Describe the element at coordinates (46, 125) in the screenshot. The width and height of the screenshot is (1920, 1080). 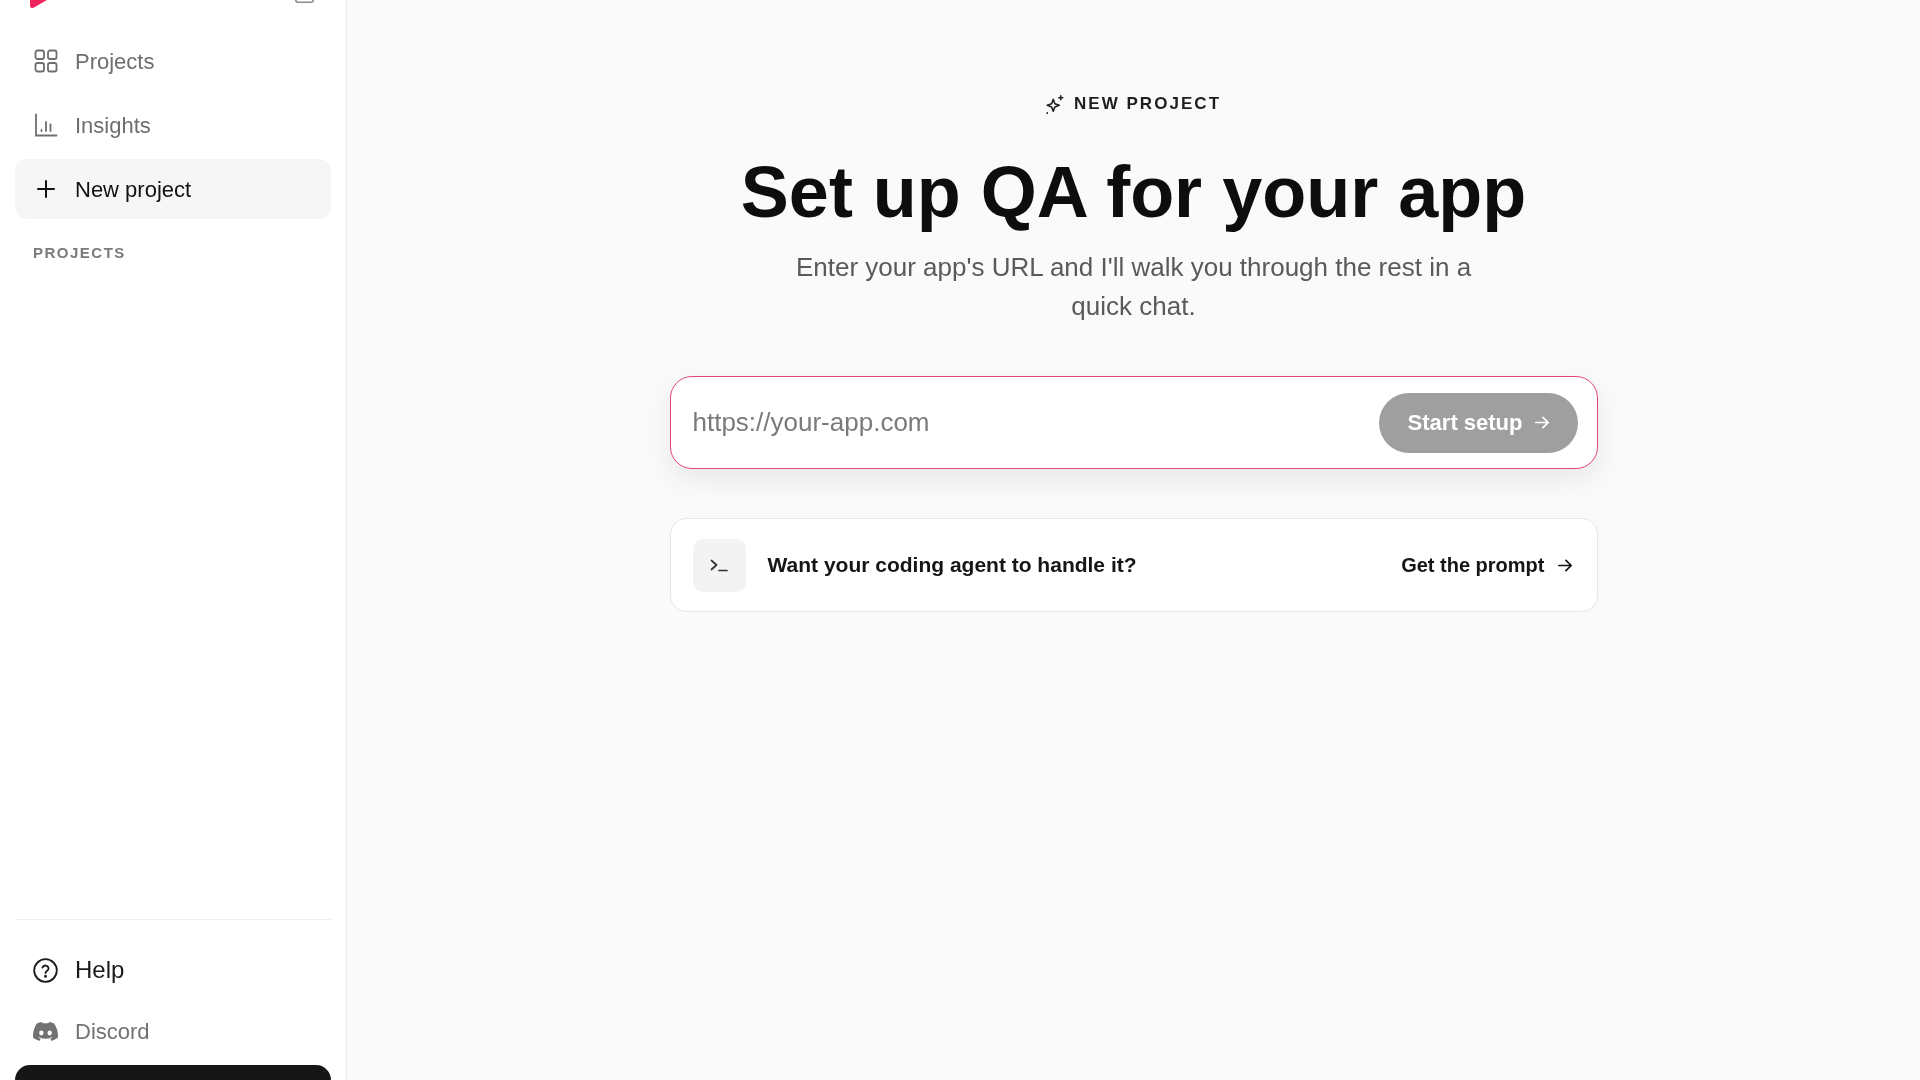
I see `bar-chart-icon` at that location.